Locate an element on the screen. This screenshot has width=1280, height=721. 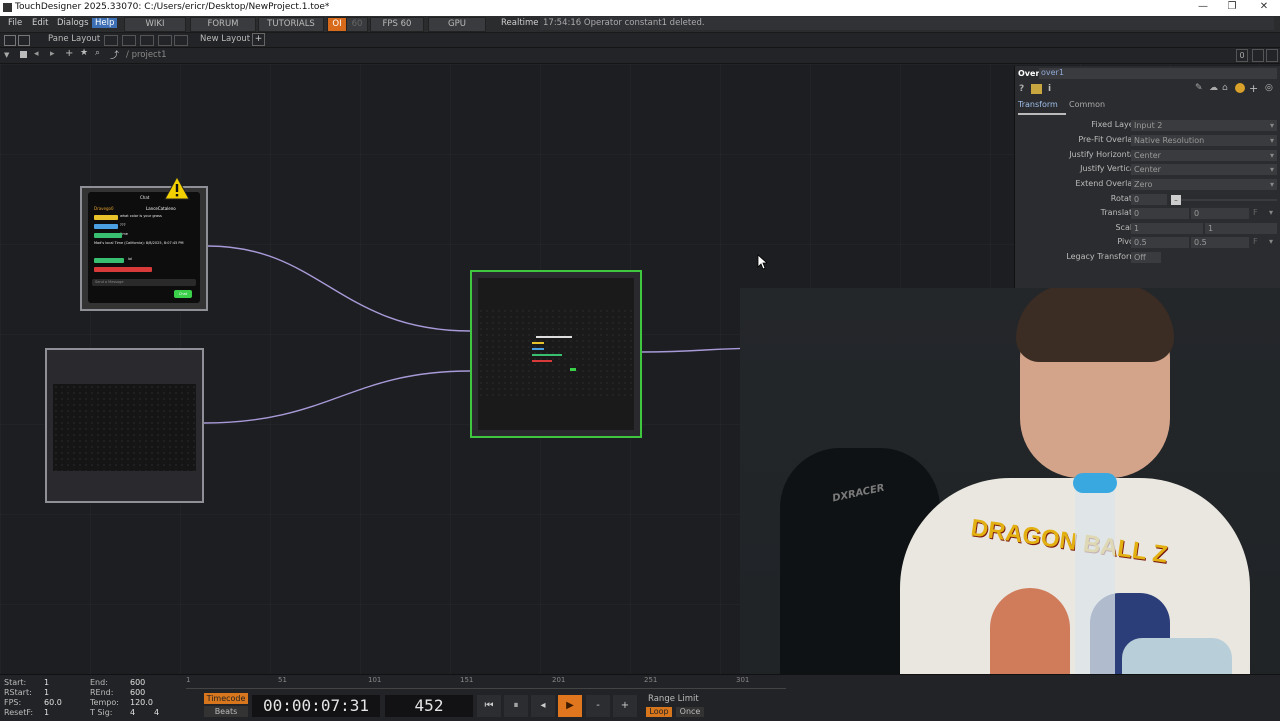
pin-icon: ⌂ is located at coordinates (1225, 88).